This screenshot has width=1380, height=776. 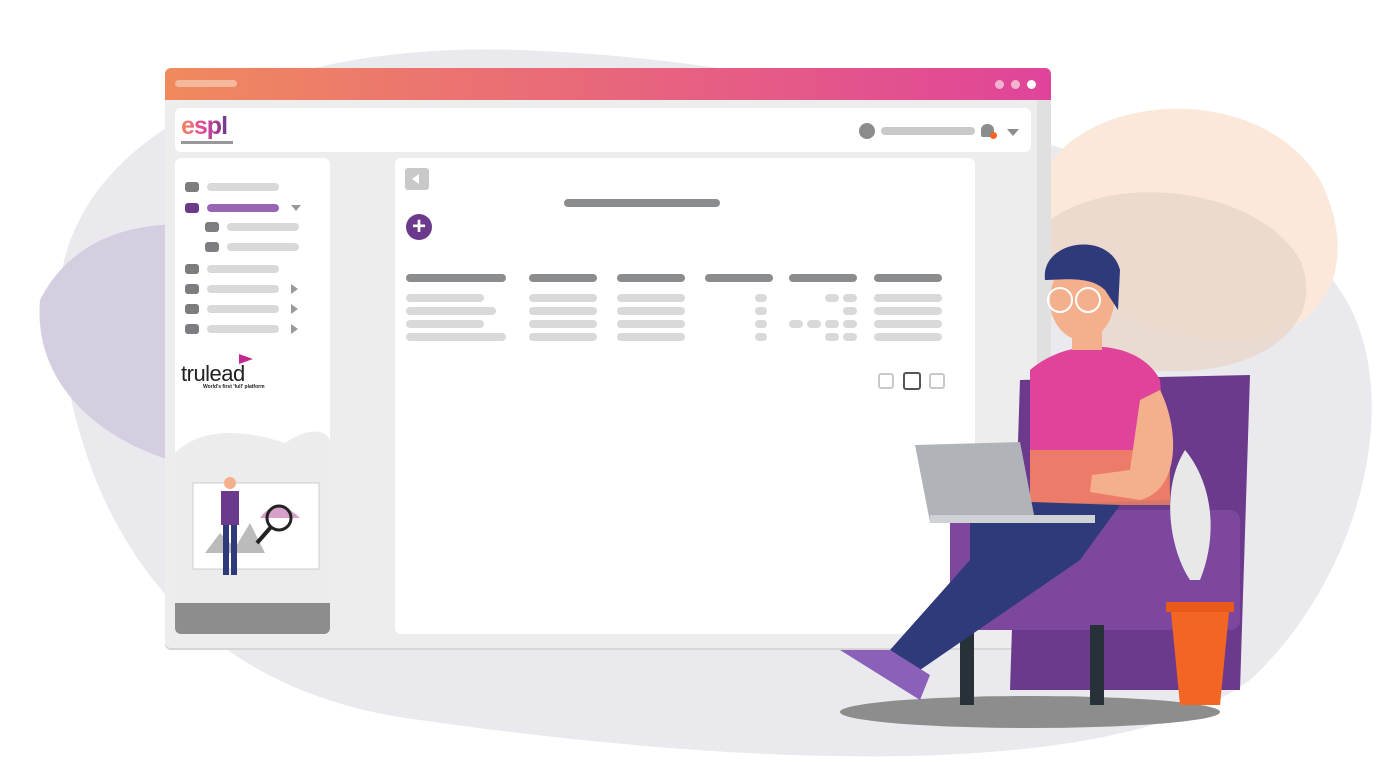 I want to click on page-title-placeholder, so click(x=642, y=203).